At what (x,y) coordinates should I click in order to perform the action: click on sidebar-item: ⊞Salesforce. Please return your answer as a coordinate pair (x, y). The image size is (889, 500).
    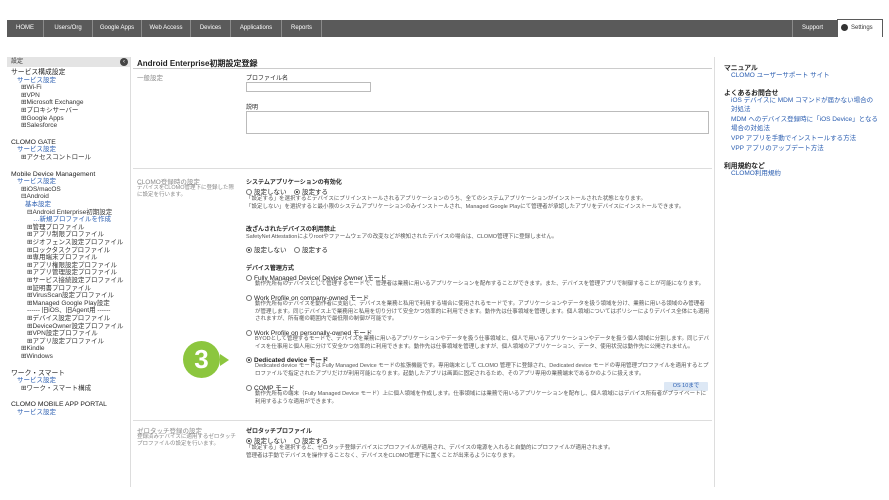
    Looking at the image, I should click on (39, 126).